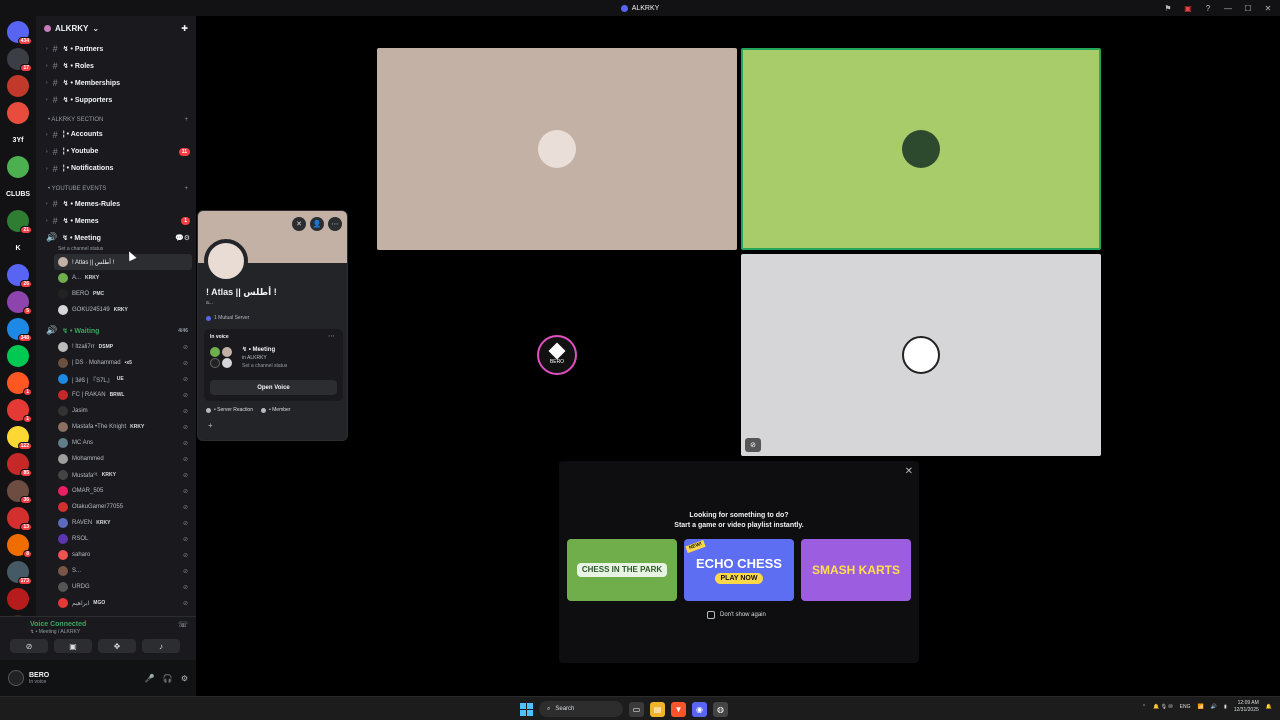 The image size is (1280, 720). I want to click on volume-icon: 🔊, so click(1214, 707).